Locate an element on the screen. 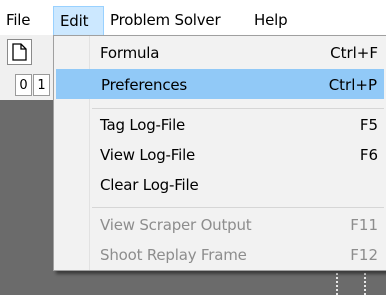  menu-item-shortcut: F5 is located at coordinates (368, 125).